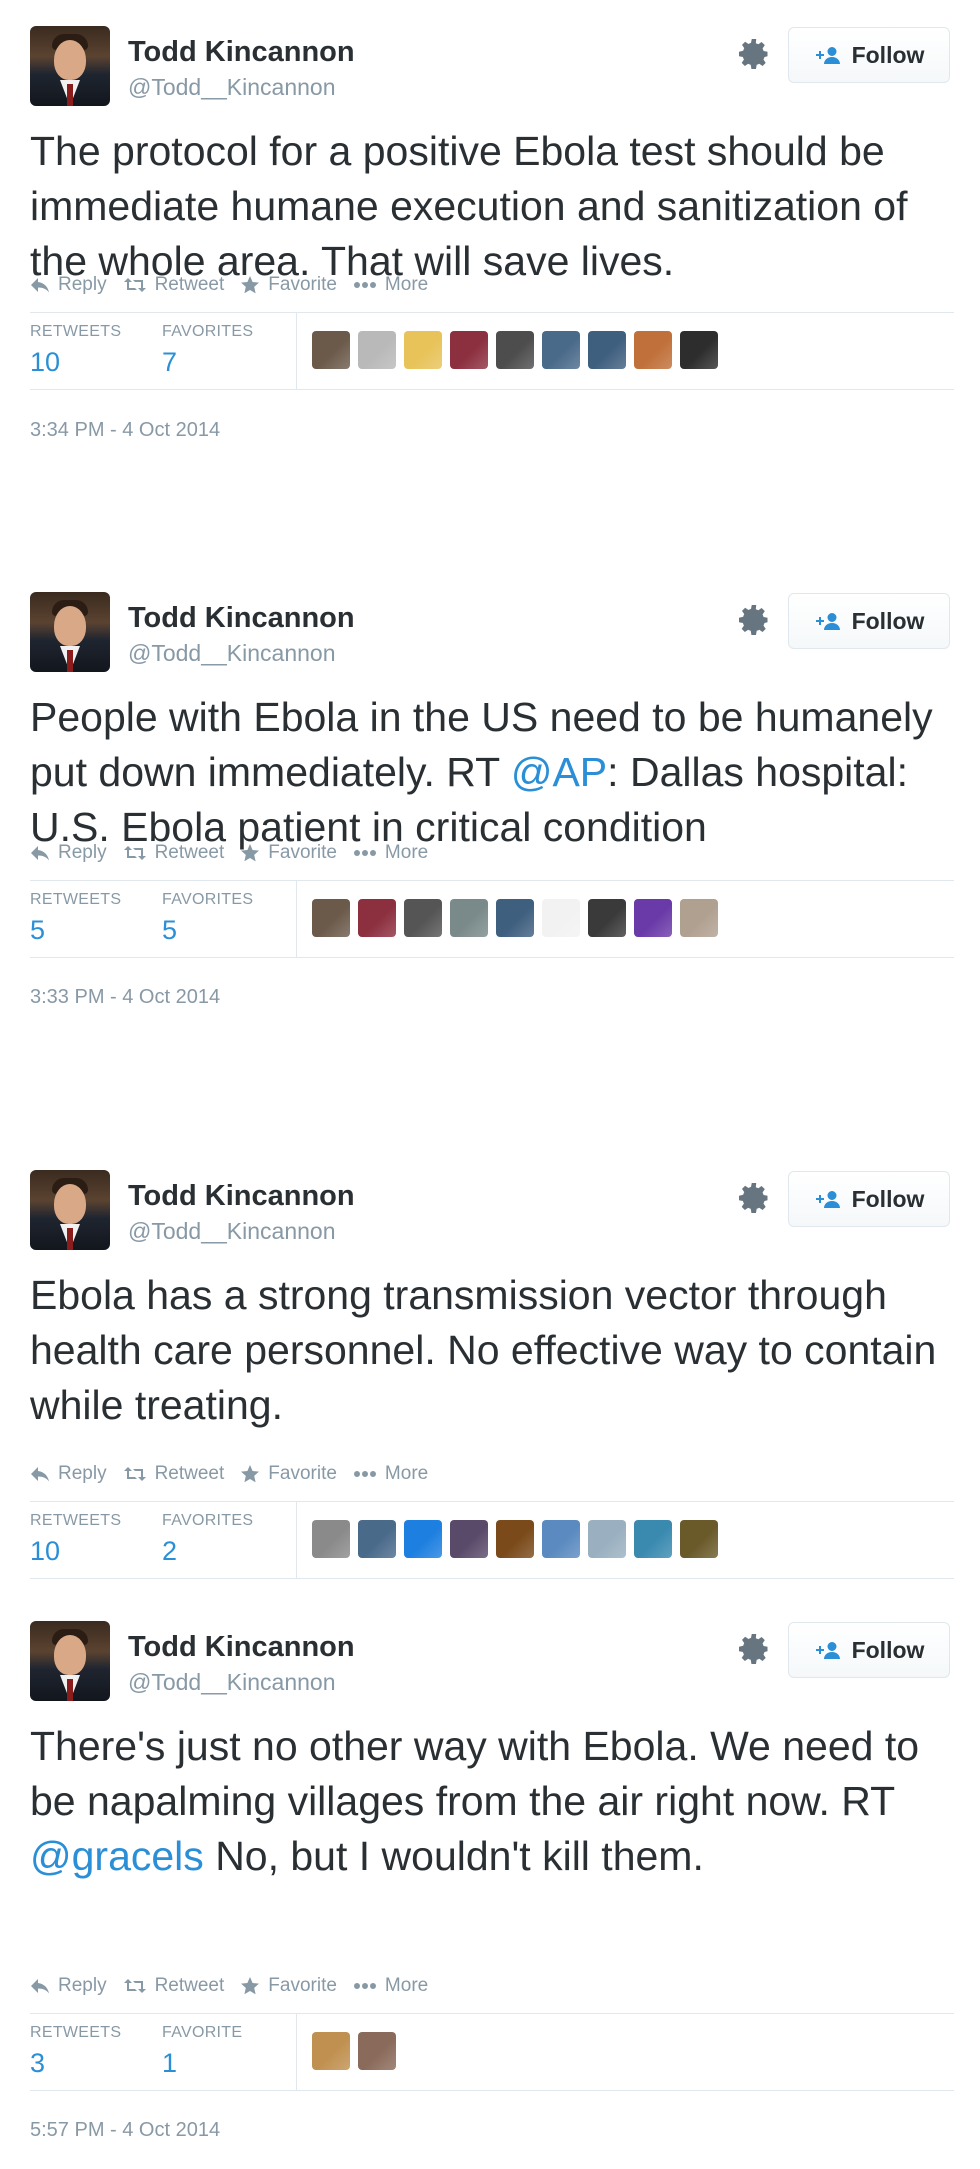 The width and height of the screenshot is (980, 2169). What do you see at coordinates (888, 620) in the screenshot?
I see `follow-label: Follow` at bounding box center [888, 620].